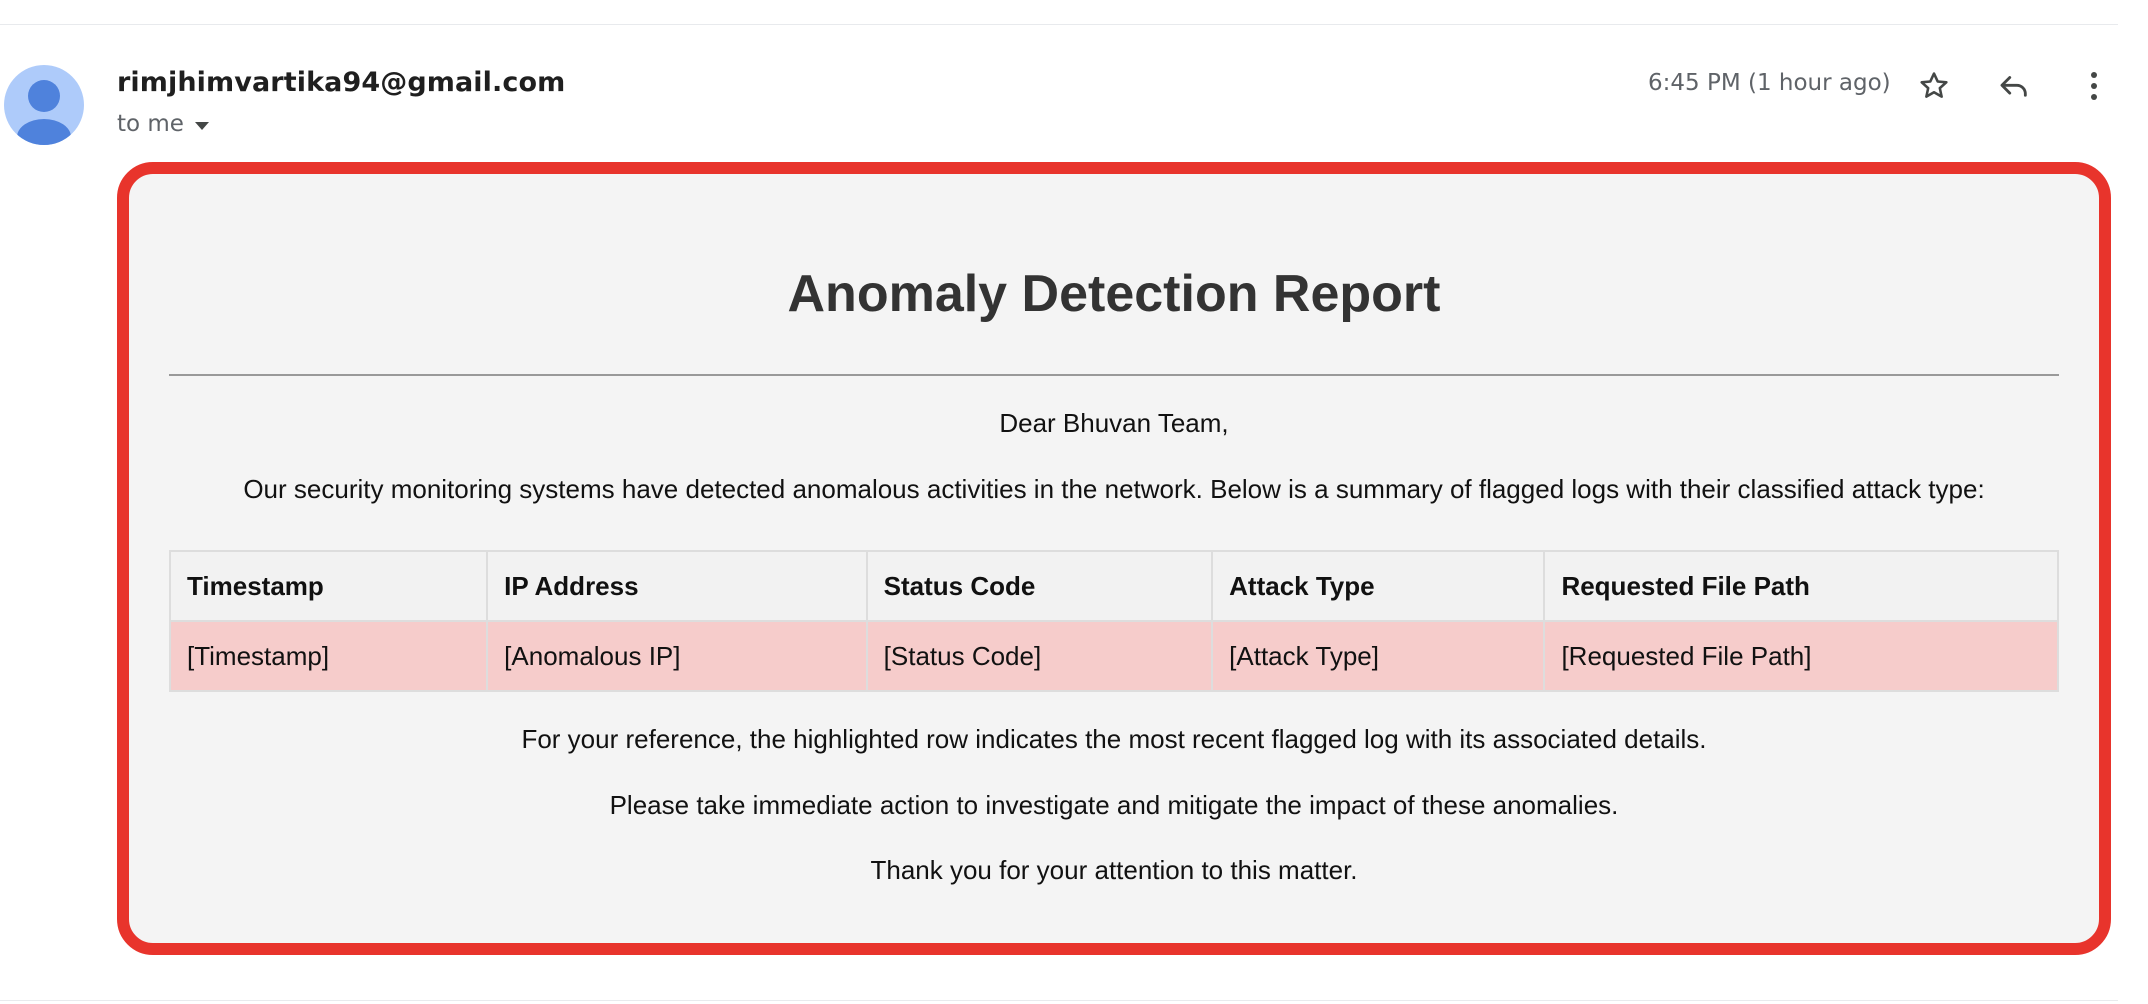 The height and width of the screenshot is (1004, 2148). What do you see at coordinates (1059, 1000) in the screenshot?
I see `bottom-divider` at bounding box center [1059, 1000].